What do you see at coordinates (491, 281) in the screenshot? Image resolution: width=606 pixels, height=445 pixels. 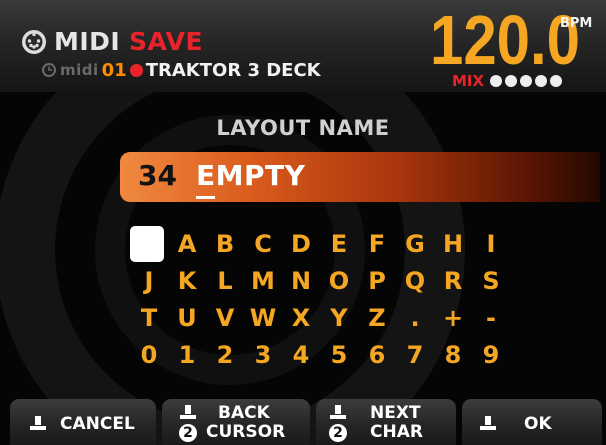 I see `key-char: S` at bounding box center [491, 281].